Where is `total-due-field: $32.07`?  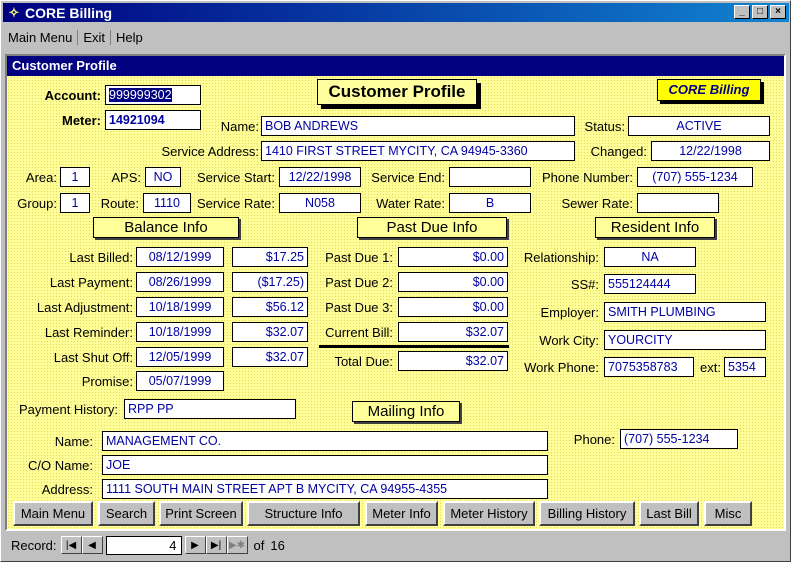
total-due-field: $32.07 is located at coordinates (453, 361).